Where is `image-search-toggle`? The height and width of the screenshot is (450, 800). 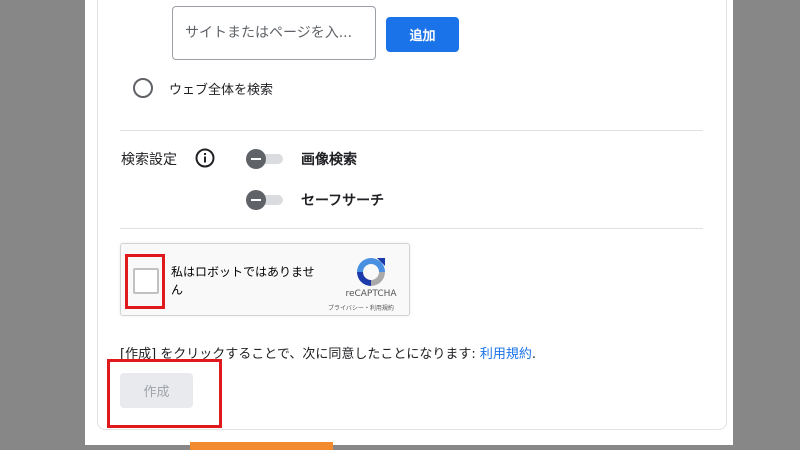 image-search-toggle is located at coordinates (264, 159).